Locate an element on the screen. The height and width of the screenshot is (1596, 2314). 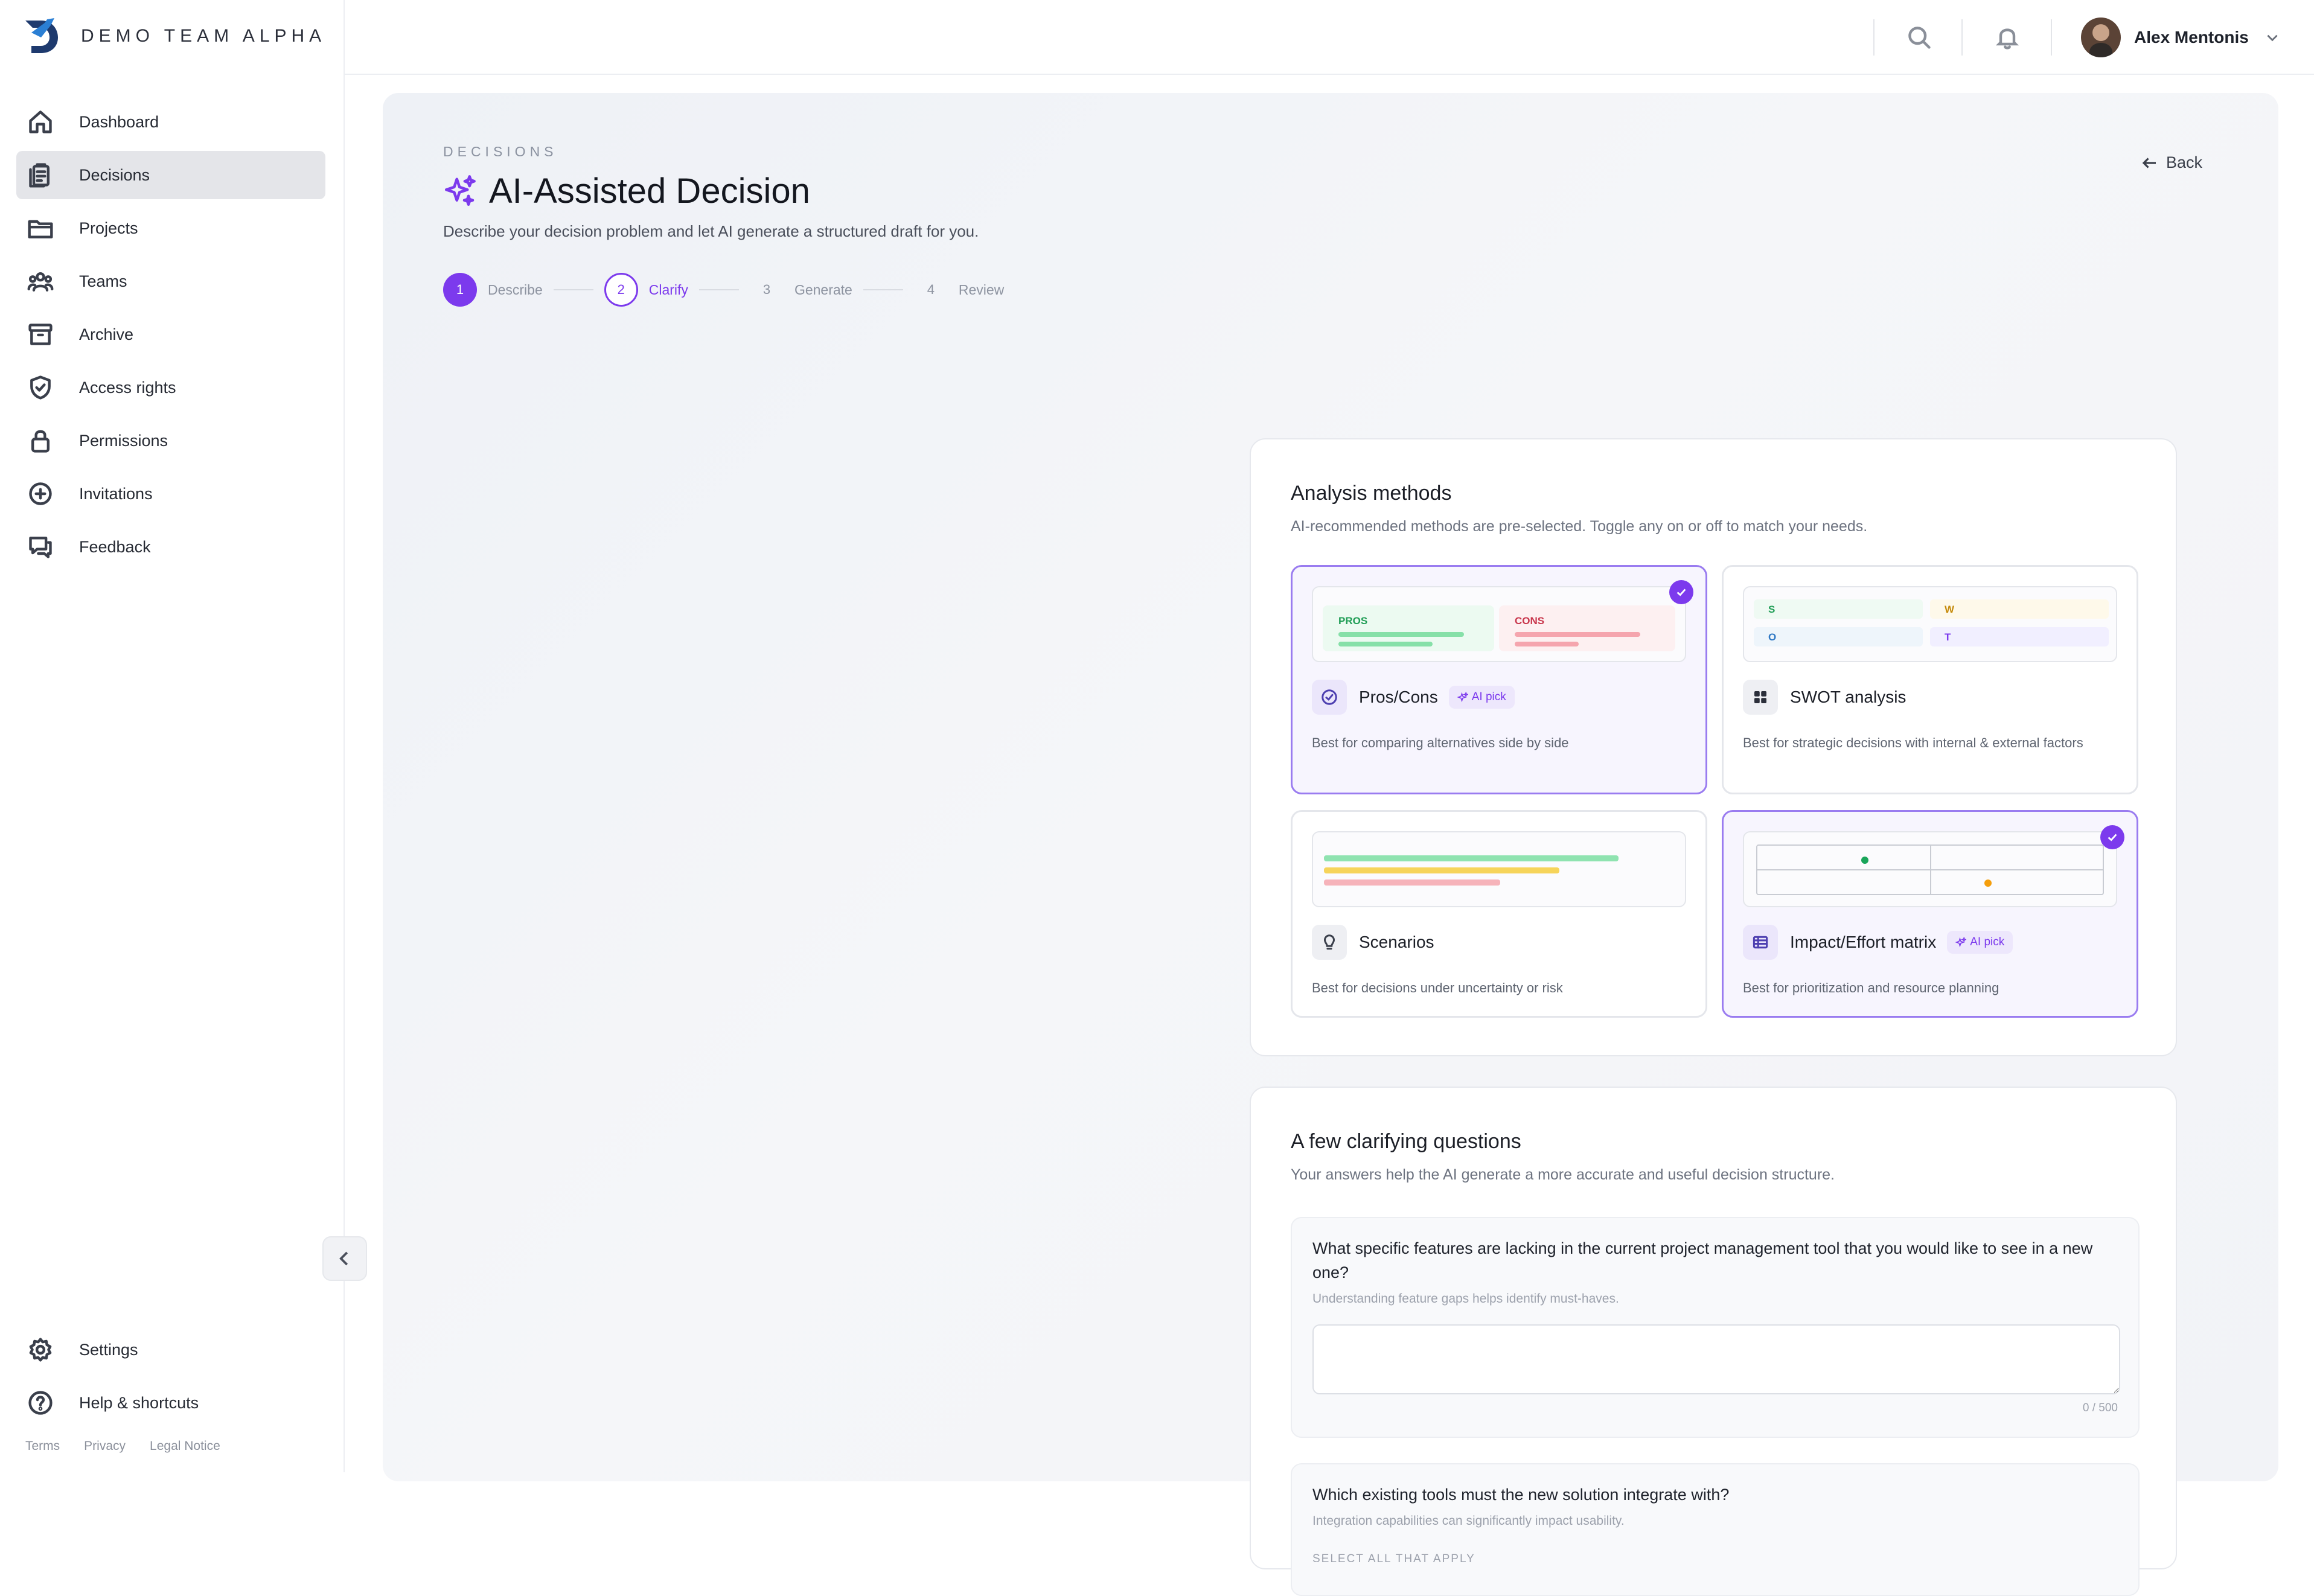
brand-name: DEMO TEAM ALPHA is located at coordinates (204, 36).